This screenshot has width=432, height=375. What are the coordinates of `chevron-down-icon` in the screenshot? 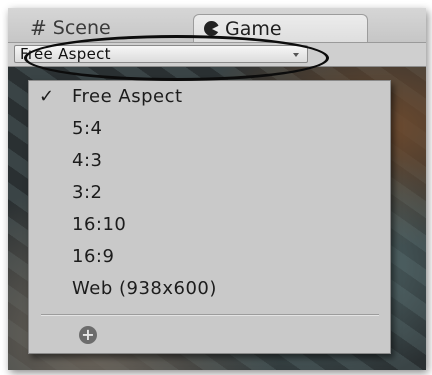 It's located at (296, 55).